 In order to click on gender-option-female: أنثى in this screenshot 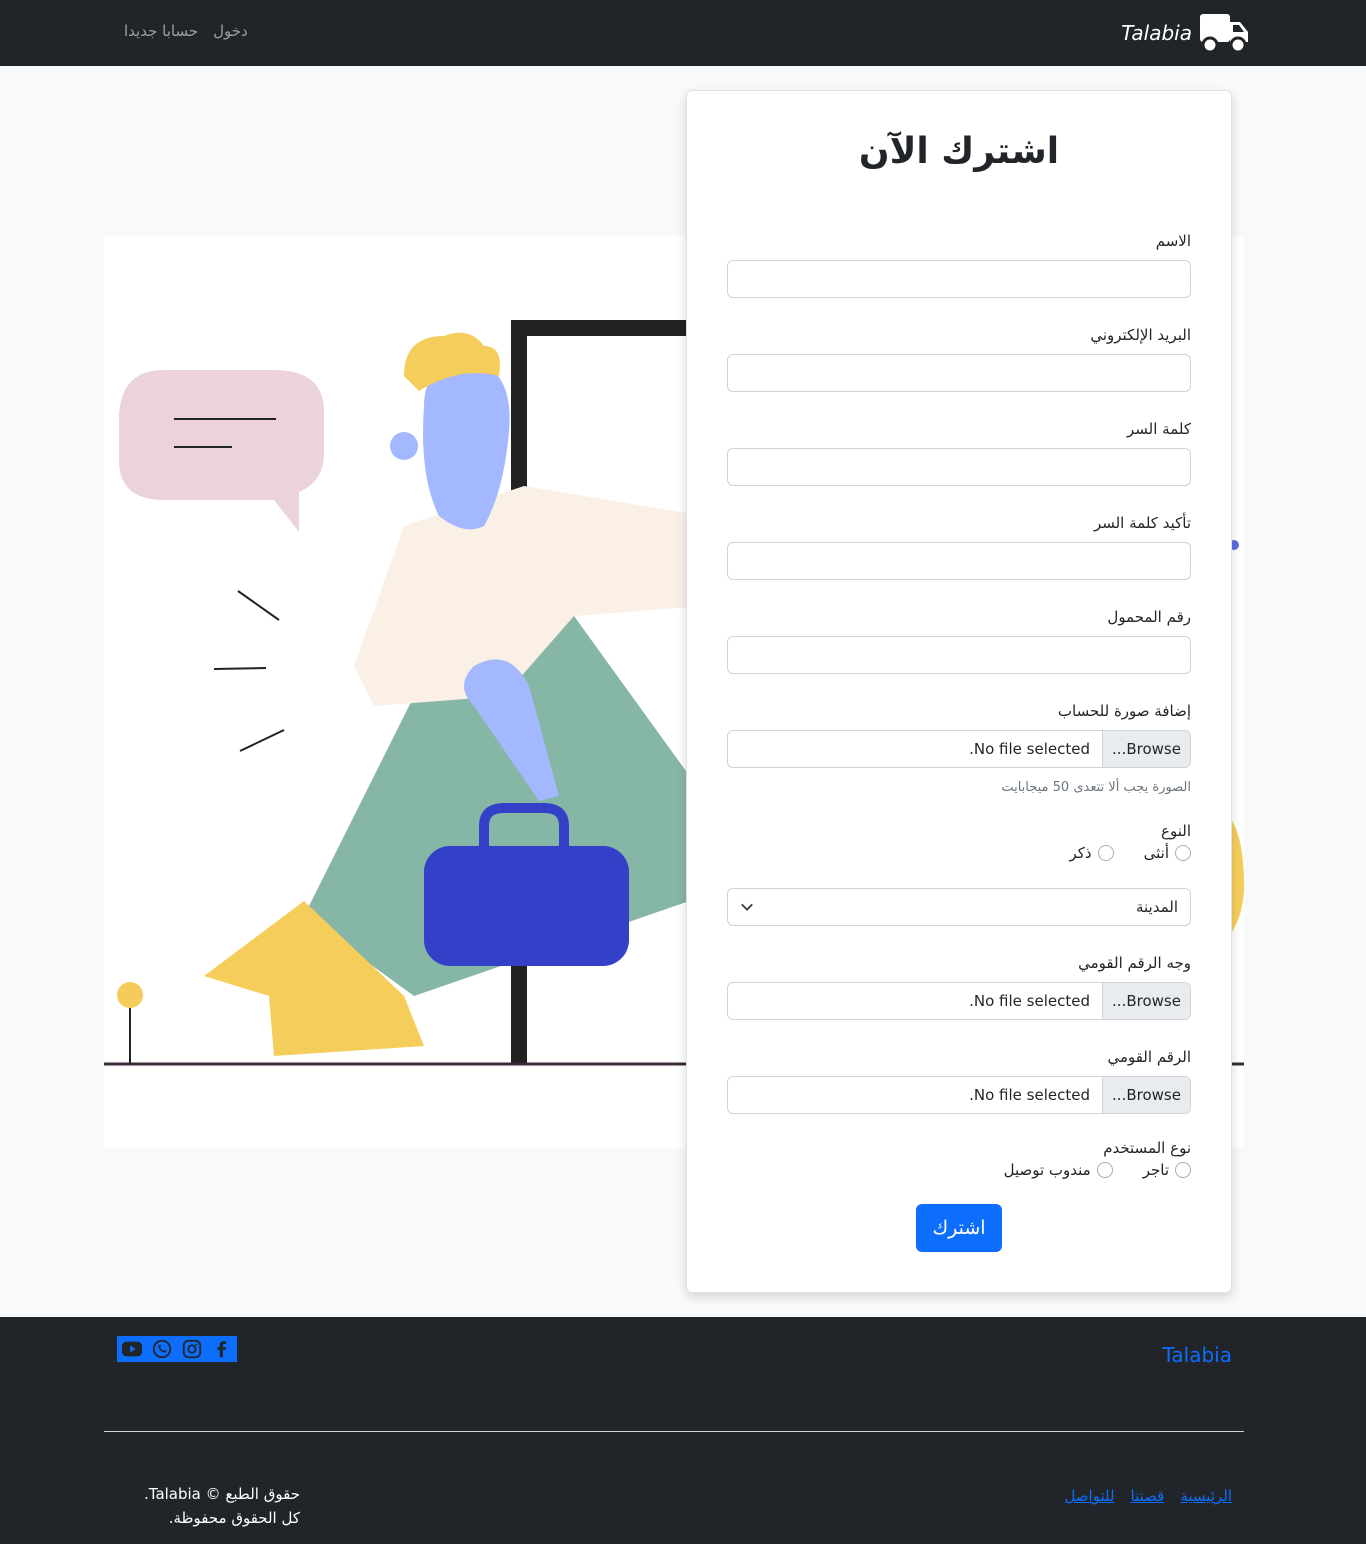, I will do `click(1167, 853)`.